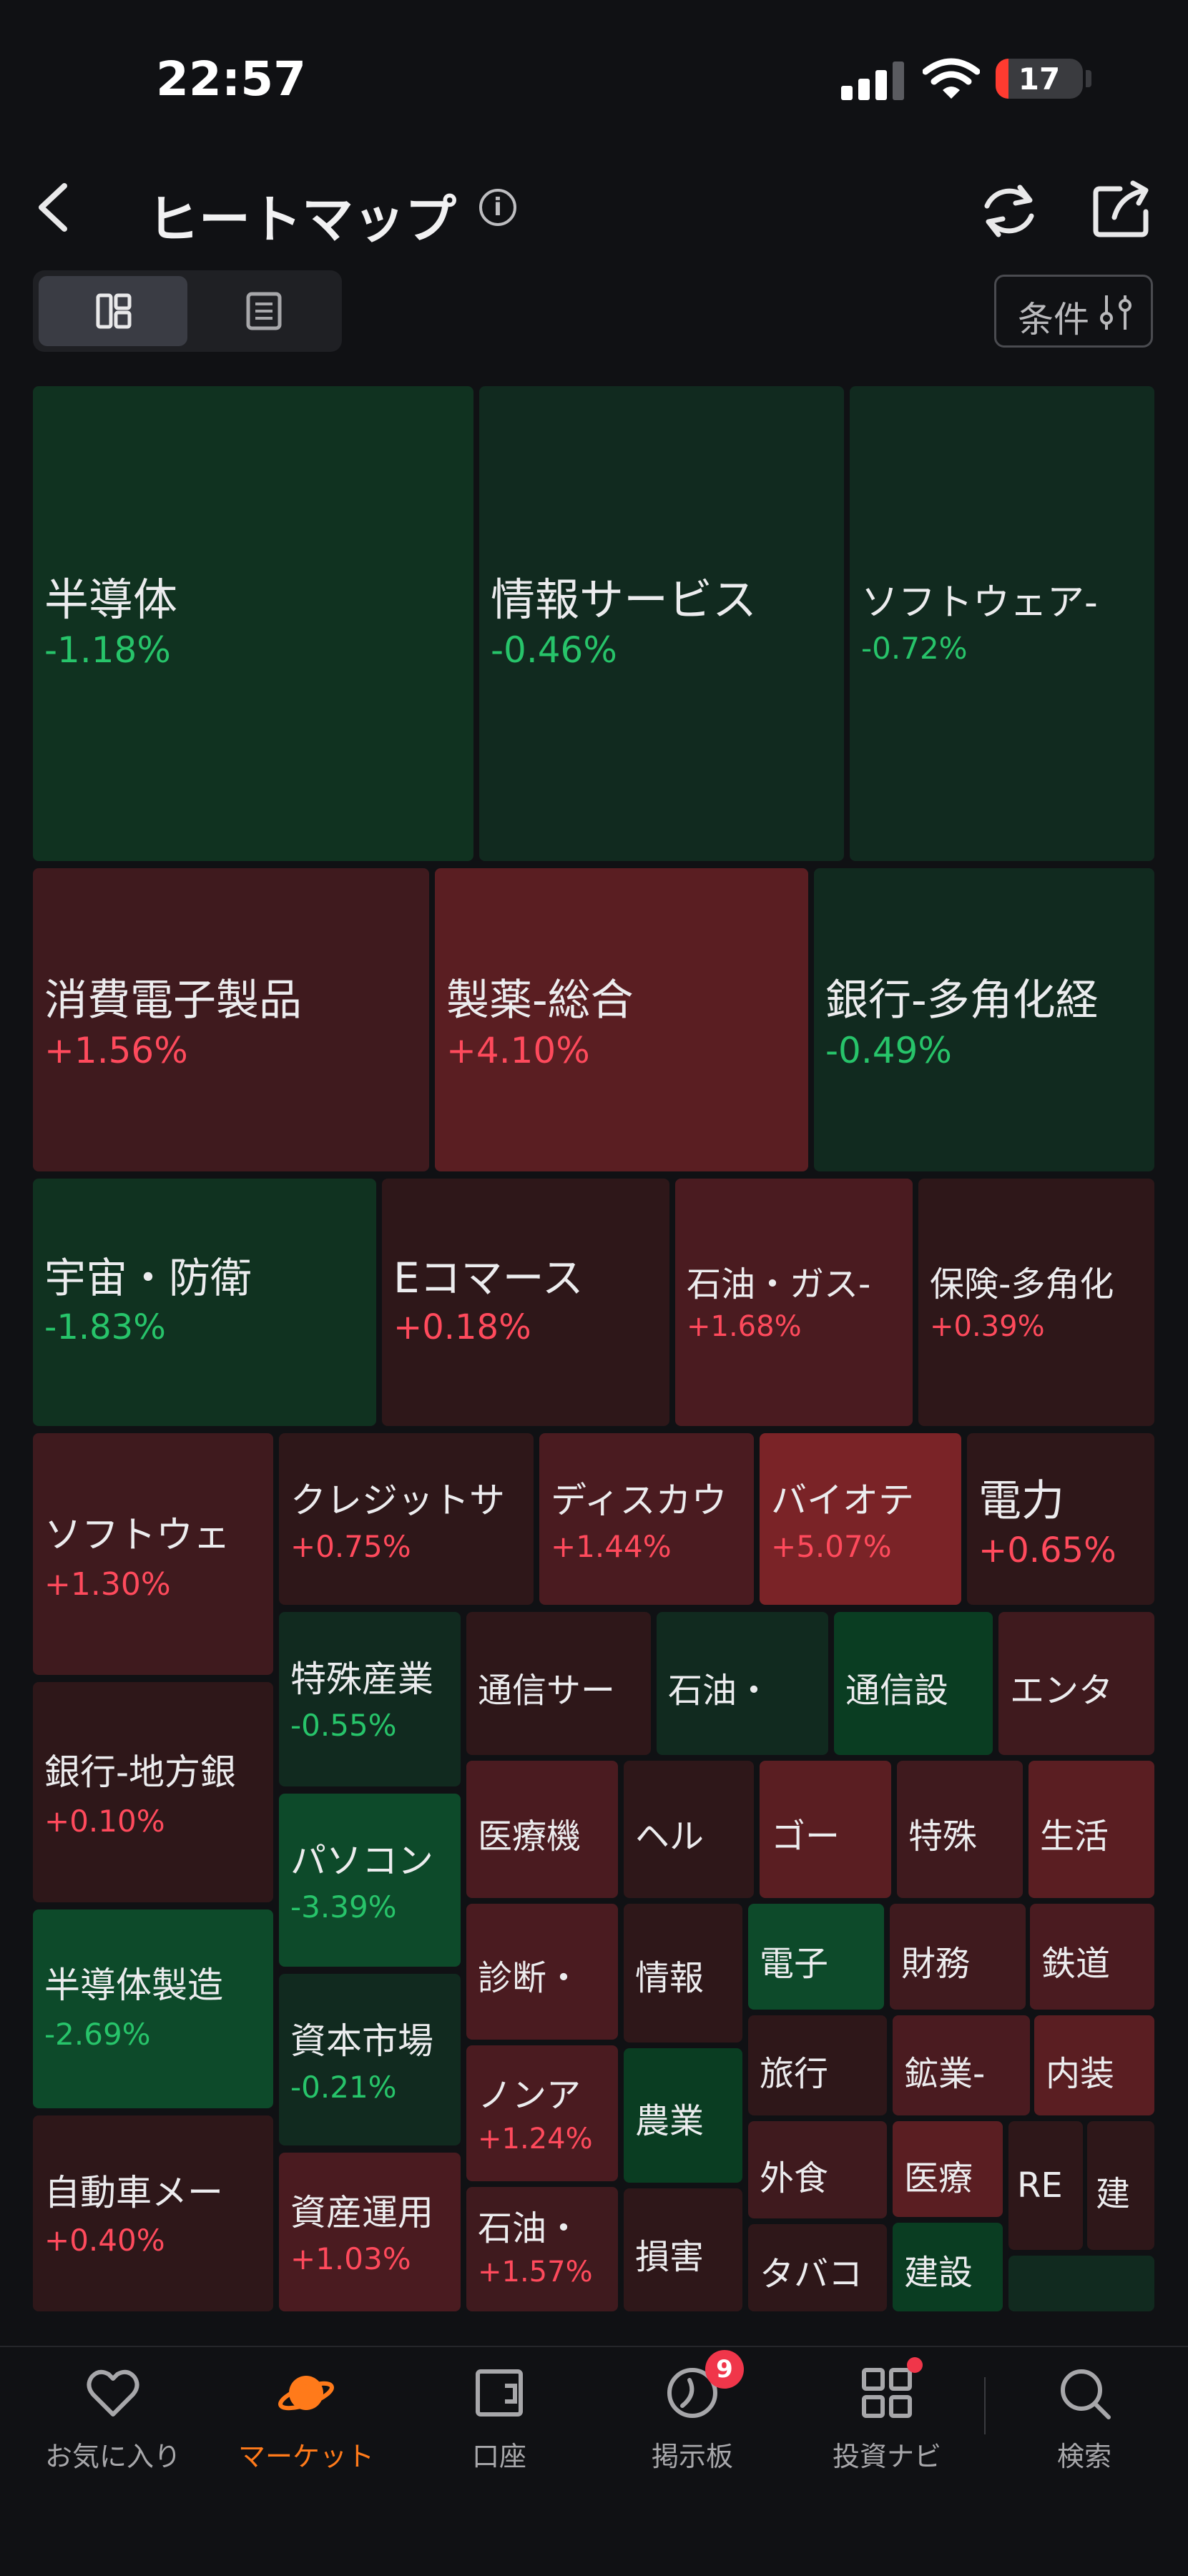 The height and width of the screenshot is (2576, 1188). Describe the element at coordinates (872, 81) in the screenshot. I see `signal-icon` at that location.